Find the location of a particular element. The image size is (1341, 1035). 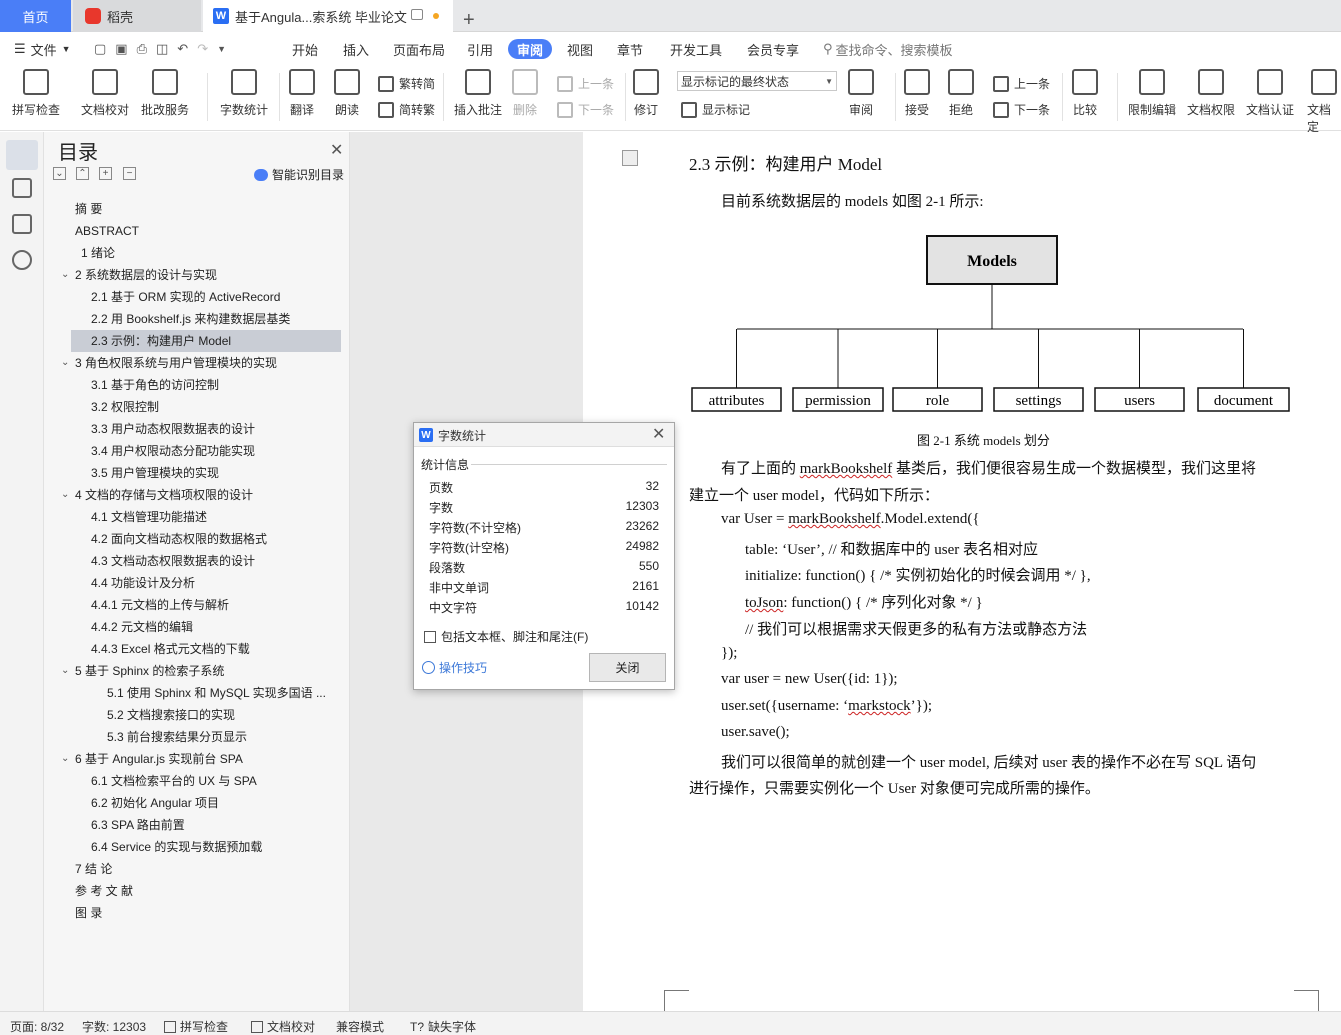

file-menu: ☰ 文件 ▼ is located at coordinates (42, 49).